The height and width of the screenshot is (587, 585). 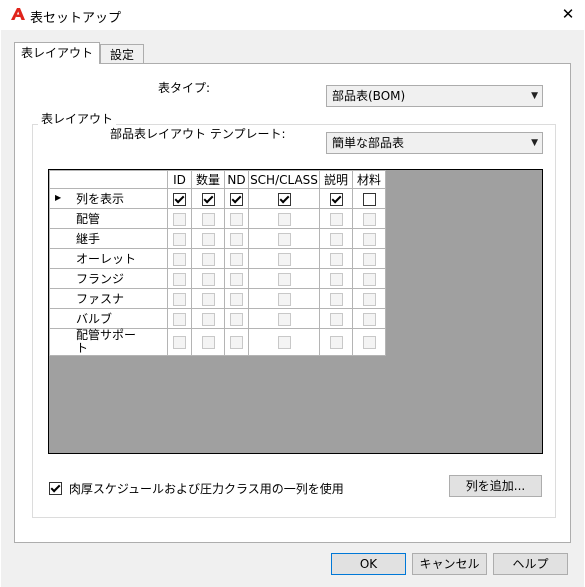 What do you see at coordinates (434, 143) in the screenshot?
I see `template-select: 簡単な部品表 ▼` at bounding box center [434, 143].